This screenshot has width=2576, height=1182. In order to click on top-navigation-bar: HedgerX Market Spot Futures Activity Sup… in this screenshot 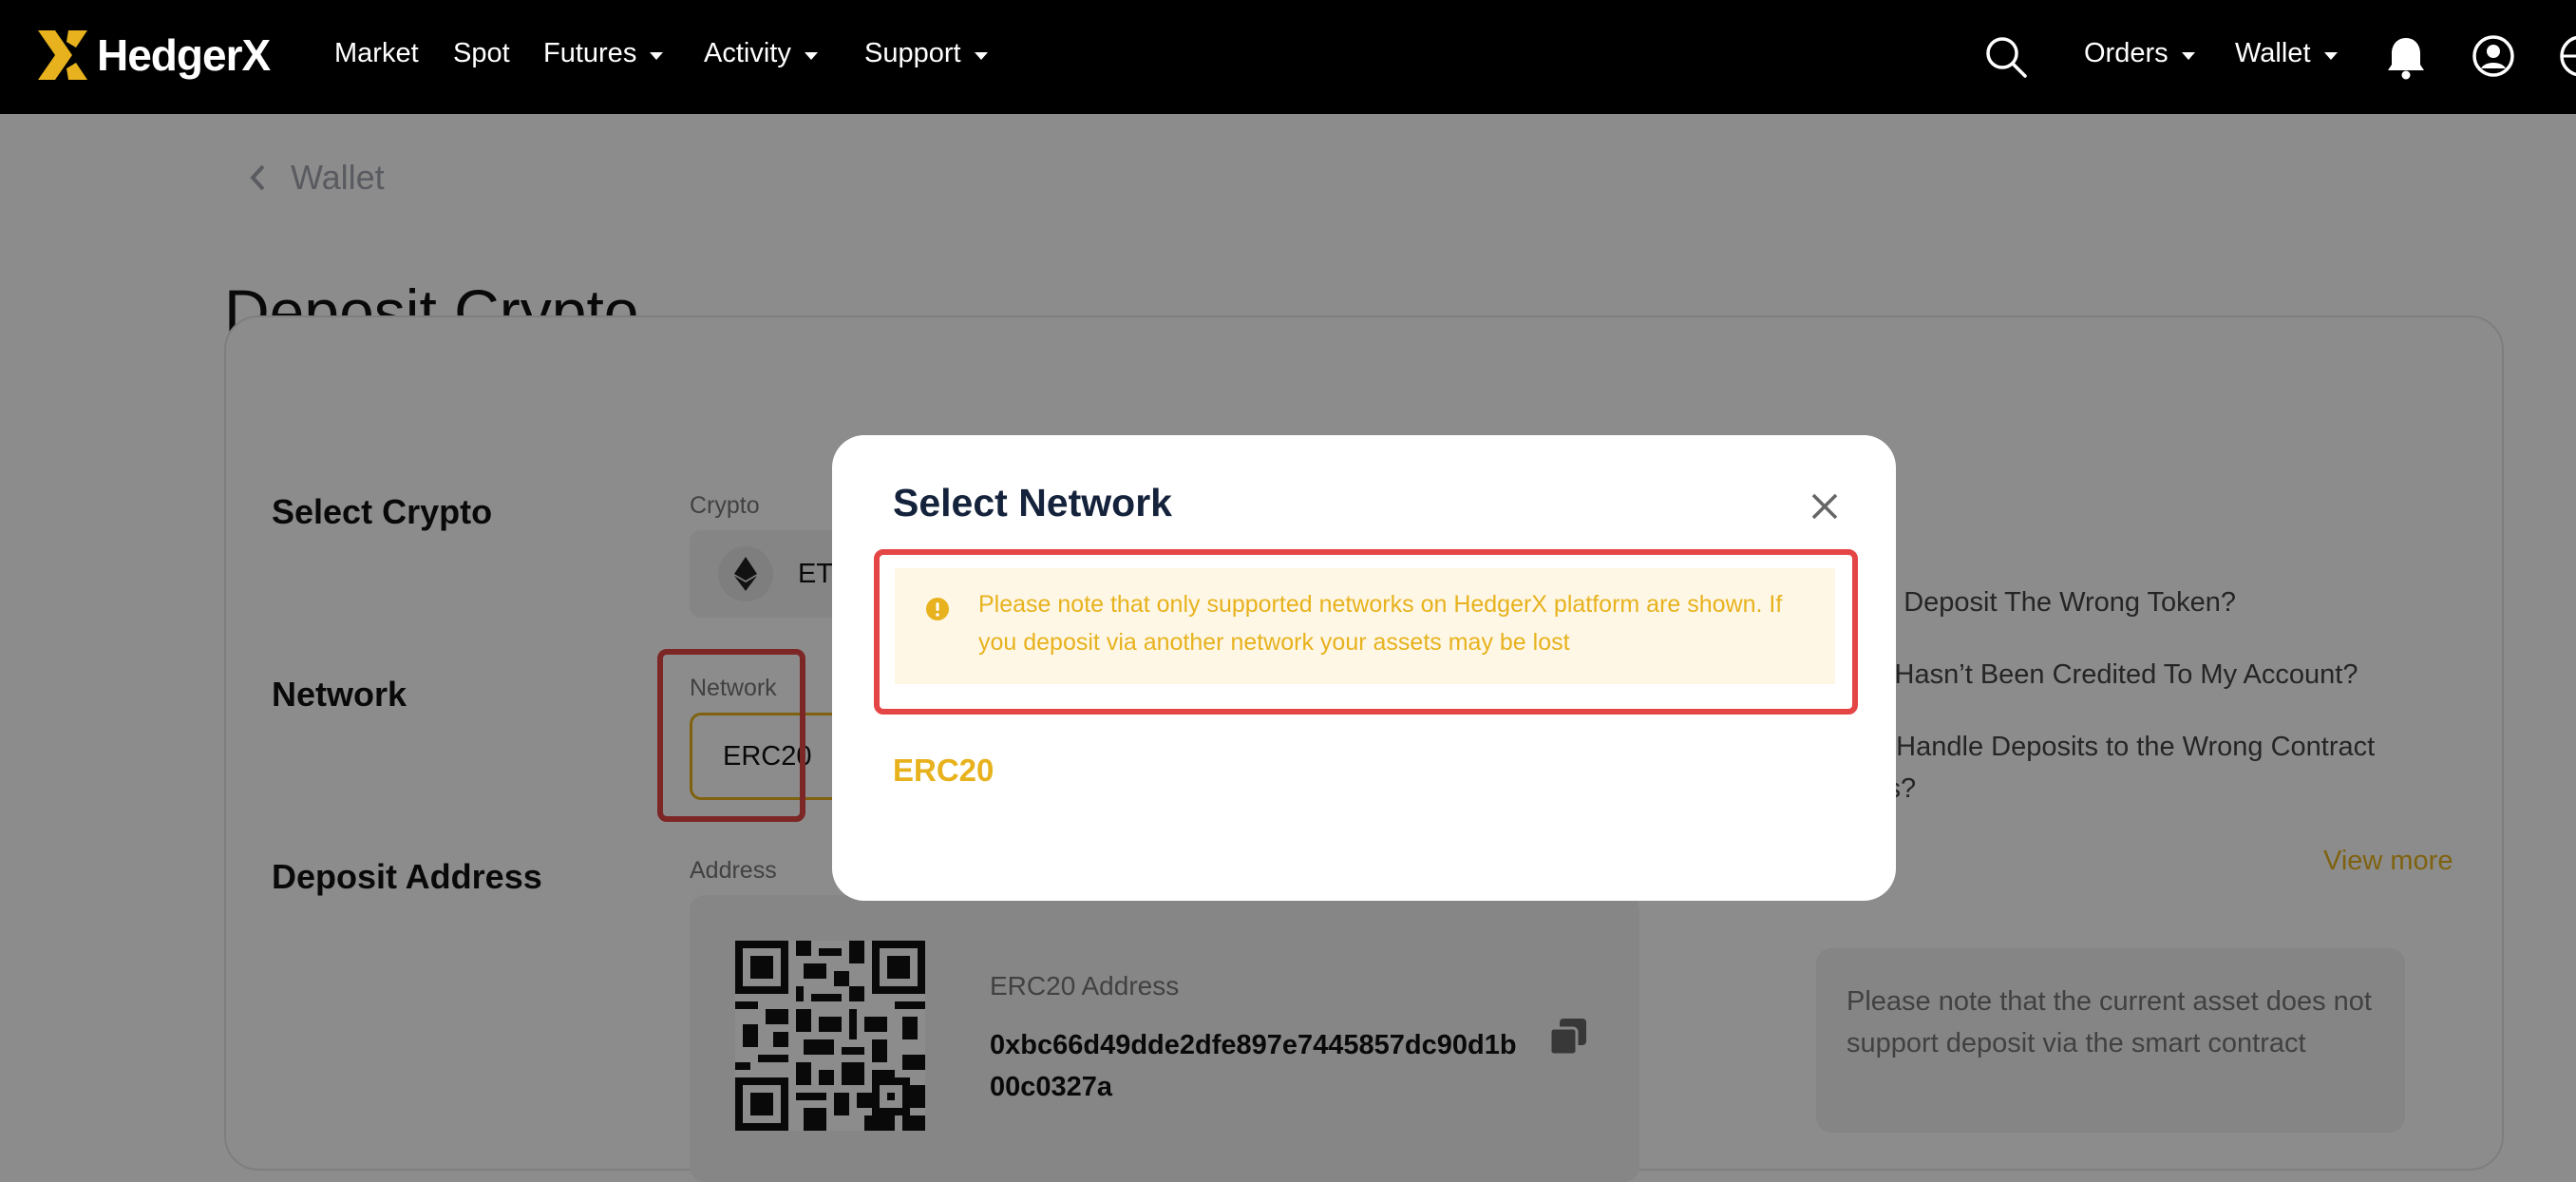, I will do `click(1288, 57)`.